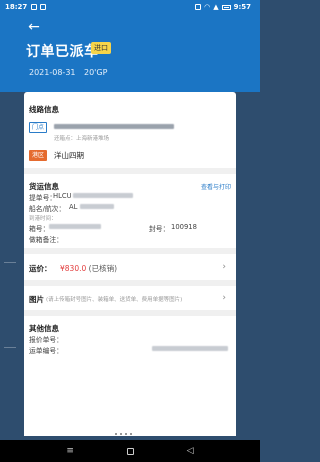 The image size is (320, 462). What do you see at coordinates (130, 7) in the screenshot?
I see `status-bar: 18:27 ◠ ▲ 9:57` at bounding box center [130, 7].